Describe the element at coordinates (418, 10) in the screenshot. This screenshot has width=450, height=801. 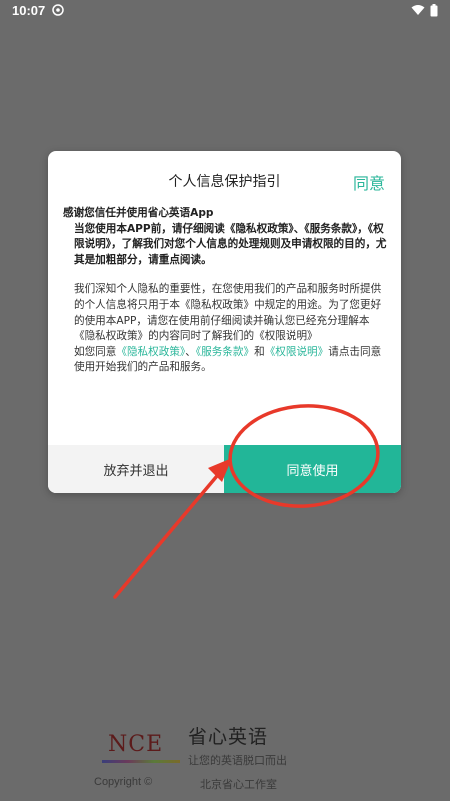
I see `wifi-icon` at that location.